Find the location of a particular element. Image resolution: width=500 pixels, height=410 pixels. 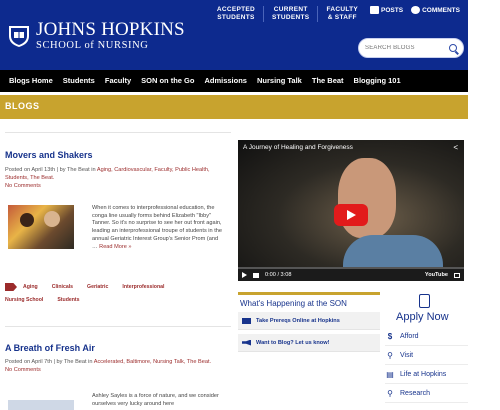

sidebar-link-label: Research is located at coordinates (415, 393).